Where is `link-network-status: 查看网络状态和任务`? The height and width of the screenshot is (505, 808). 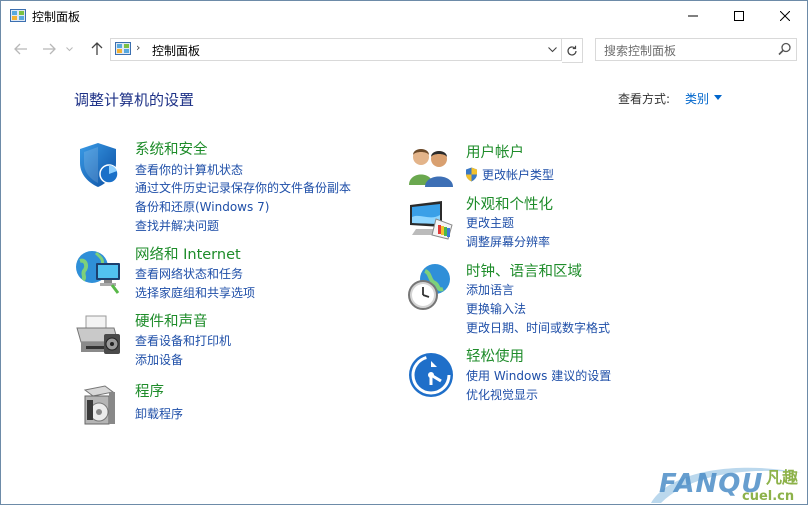
link-network-status: 查看网络状态和任务 is located at coordinates (189, 274).